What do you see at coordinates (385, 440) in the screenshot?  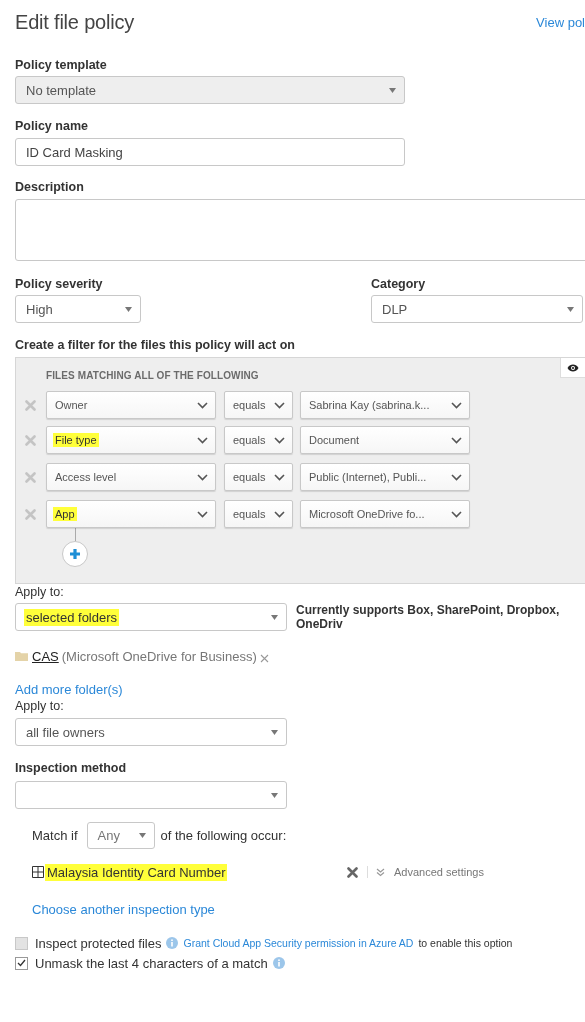 I see `value-dropdown: Document` at bounding box center [385, 440].